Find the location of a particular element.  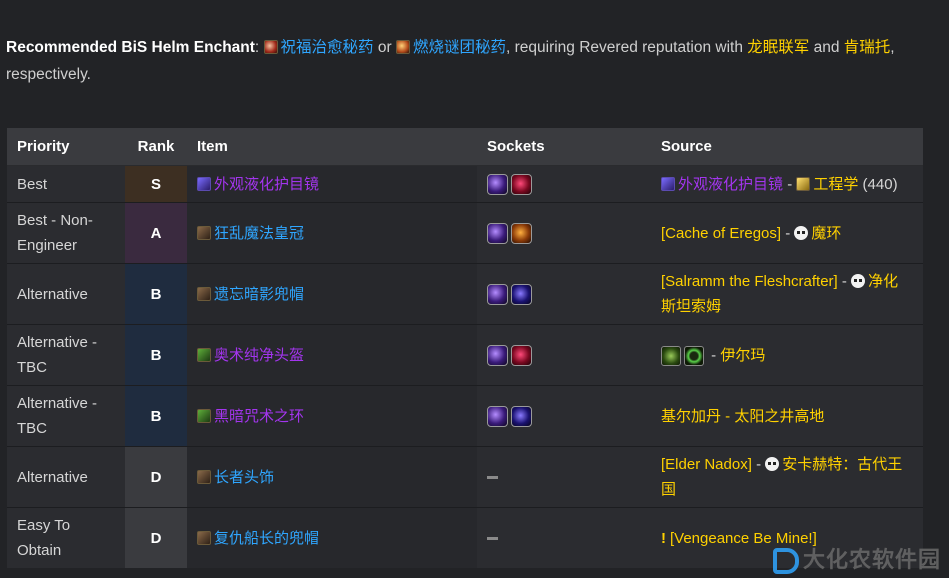

priority-cell: Best - Non-Engineer is located at coordinates (66, 233).